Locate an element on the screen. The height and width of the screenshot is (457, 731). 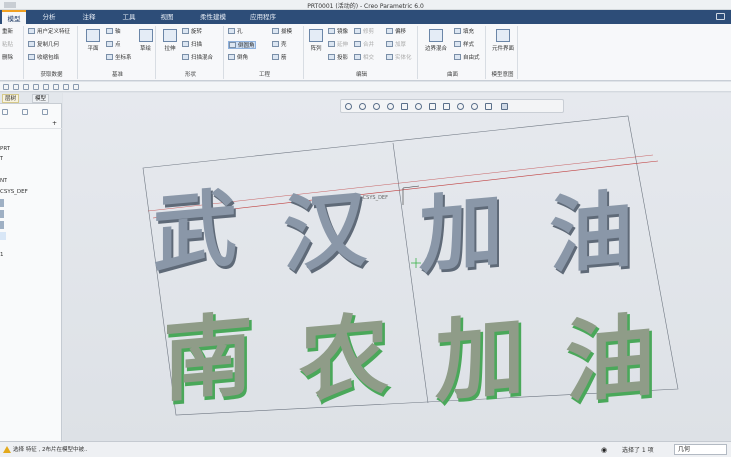
chamfer-button: 倒角 is located at coordinates (238, 58).